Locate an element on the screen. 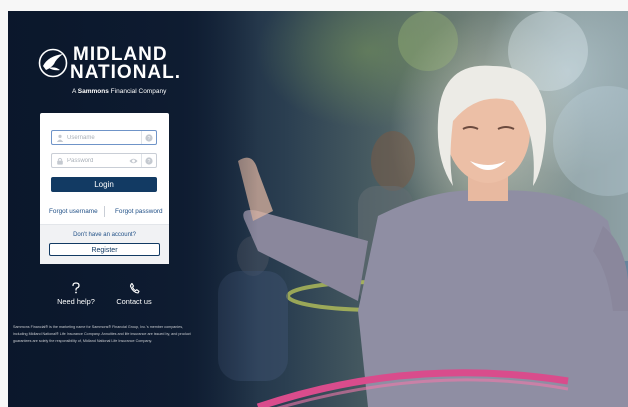 The image size is (628, 407). eye-icon is located at coordinates (133, 161).